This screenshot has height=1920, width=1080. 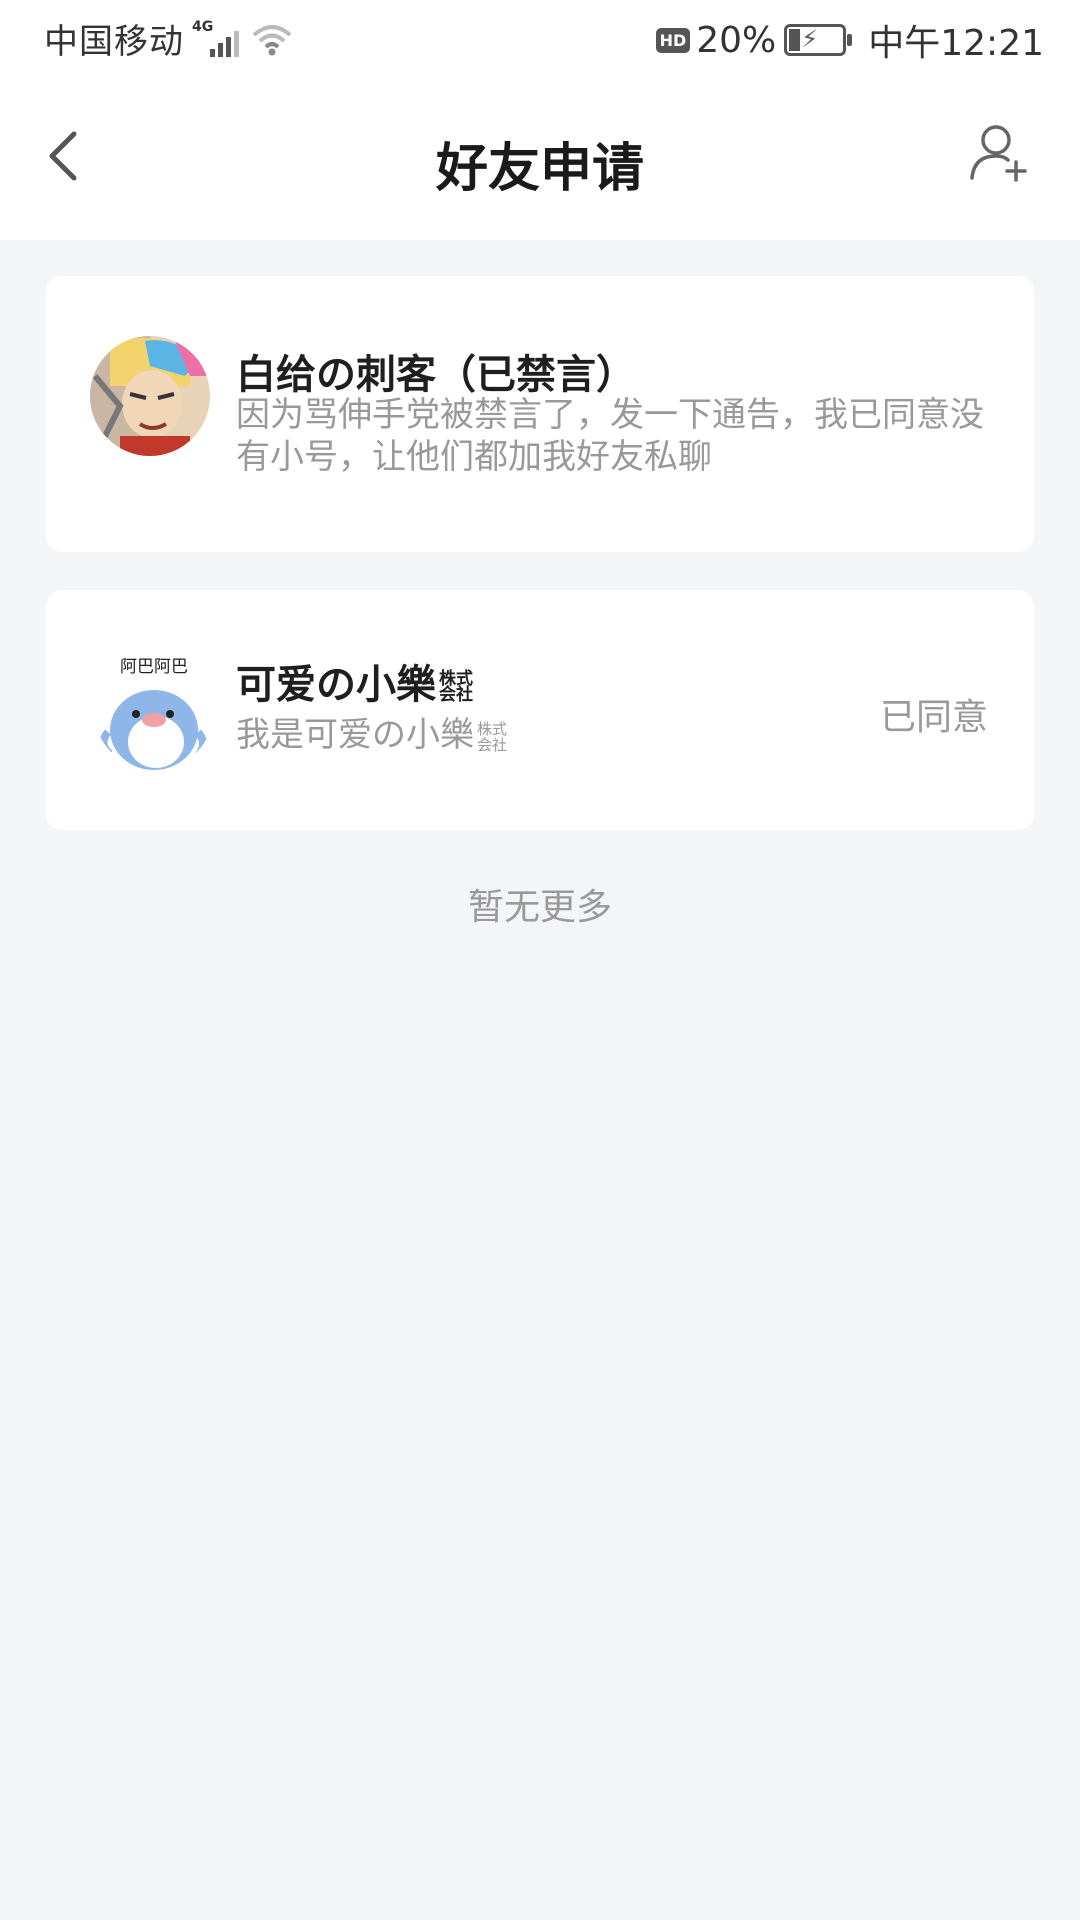 What do you see at coordinates (540, 38) in the screenshot?
I see `status-bar: 中国移动 4G HD 20% ⚡ 中午12:21` at bounding box center [540, 38].